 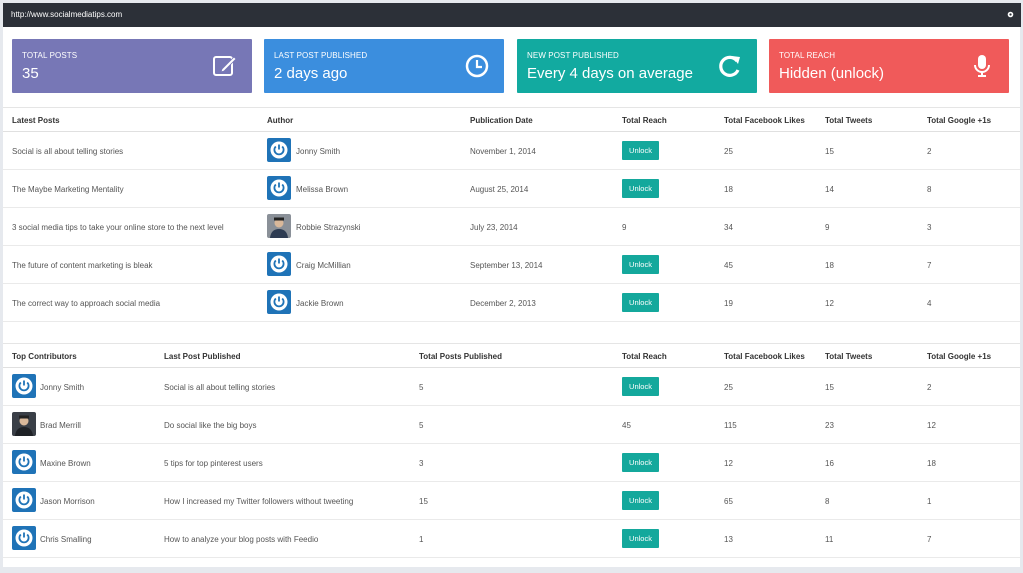 What do you see at coordinates (929, 539) in the screenshot?
I see `google-plus-count: 7` at bounding box center [929, 539].